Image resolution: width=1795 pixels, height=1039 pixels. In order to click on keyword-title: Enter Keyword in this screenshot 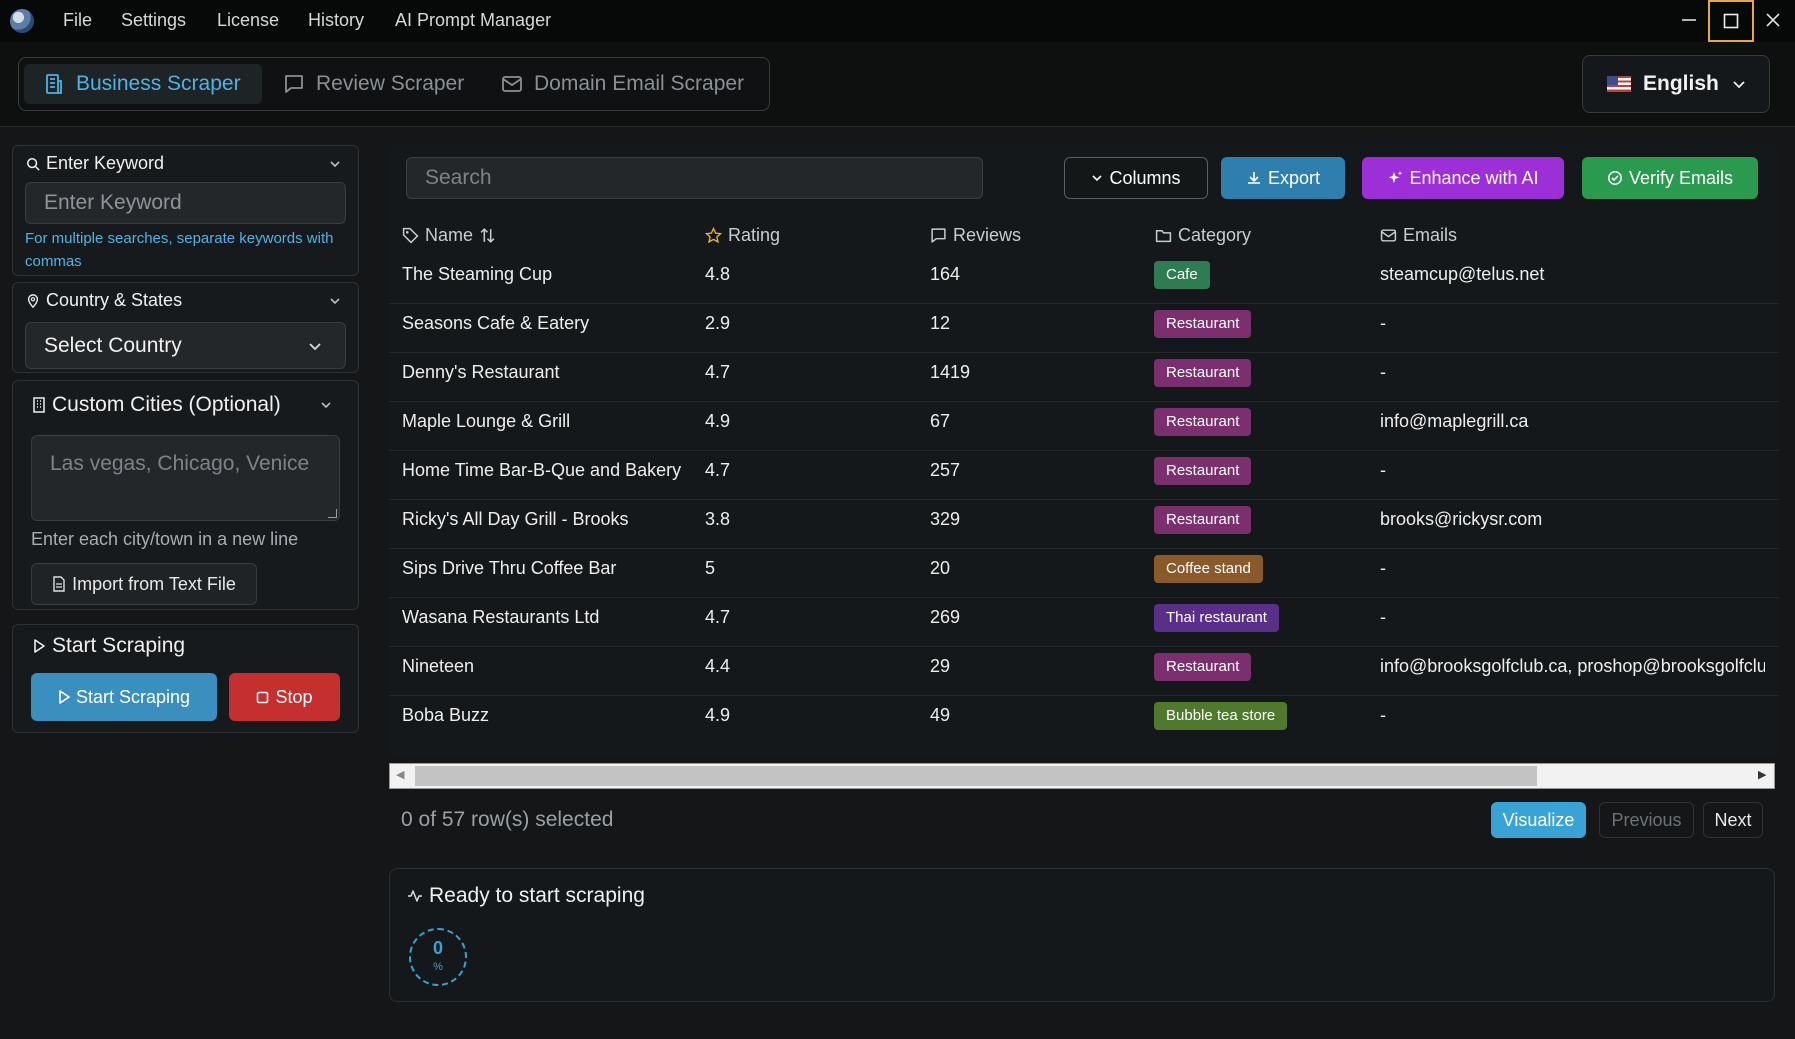, I will do `click(105, 163)`.